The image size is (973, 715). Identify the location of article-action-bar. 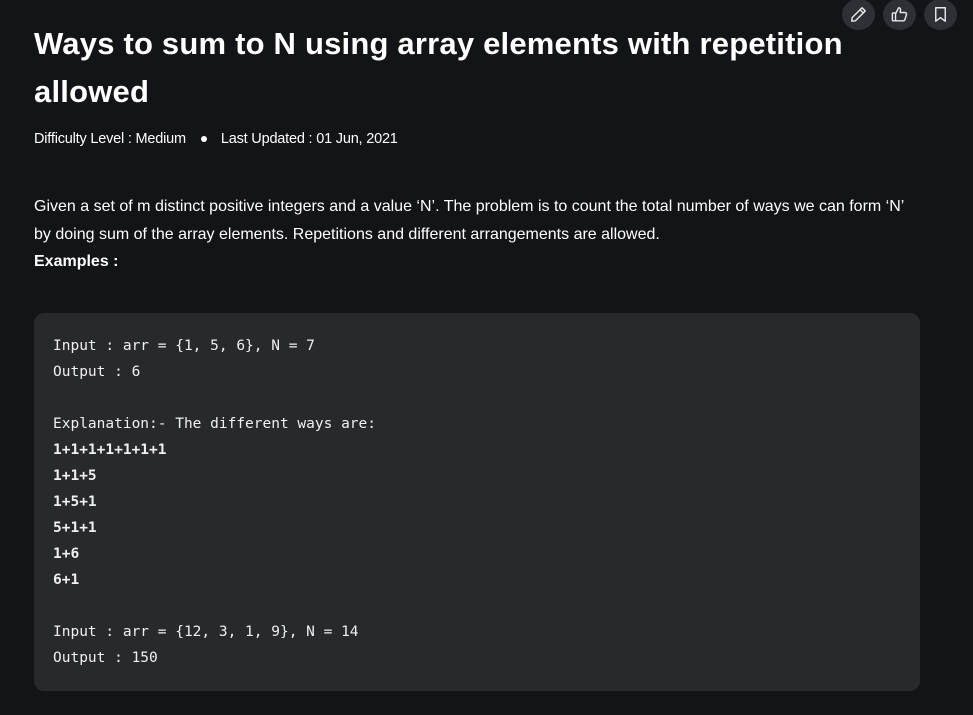
(899, 15).